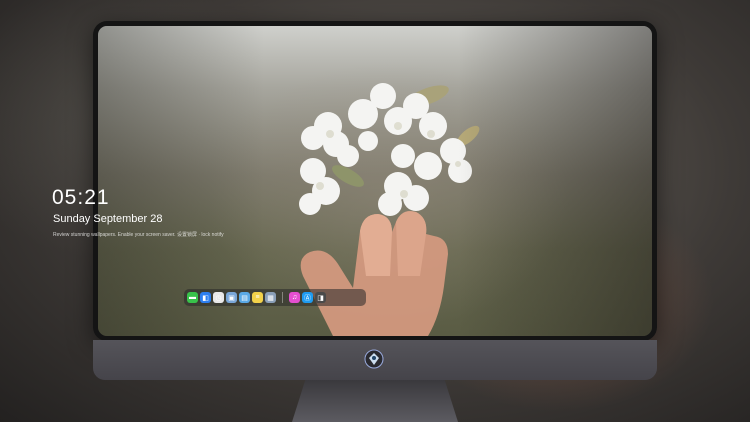 Image resolution: width=750 pixels, height=422 pixels. I want to click on dock: ▬ ◧ ◷ ▣ ▤ ≡ ▦ ♫ Ⓐ ◨, so click(275, 297).